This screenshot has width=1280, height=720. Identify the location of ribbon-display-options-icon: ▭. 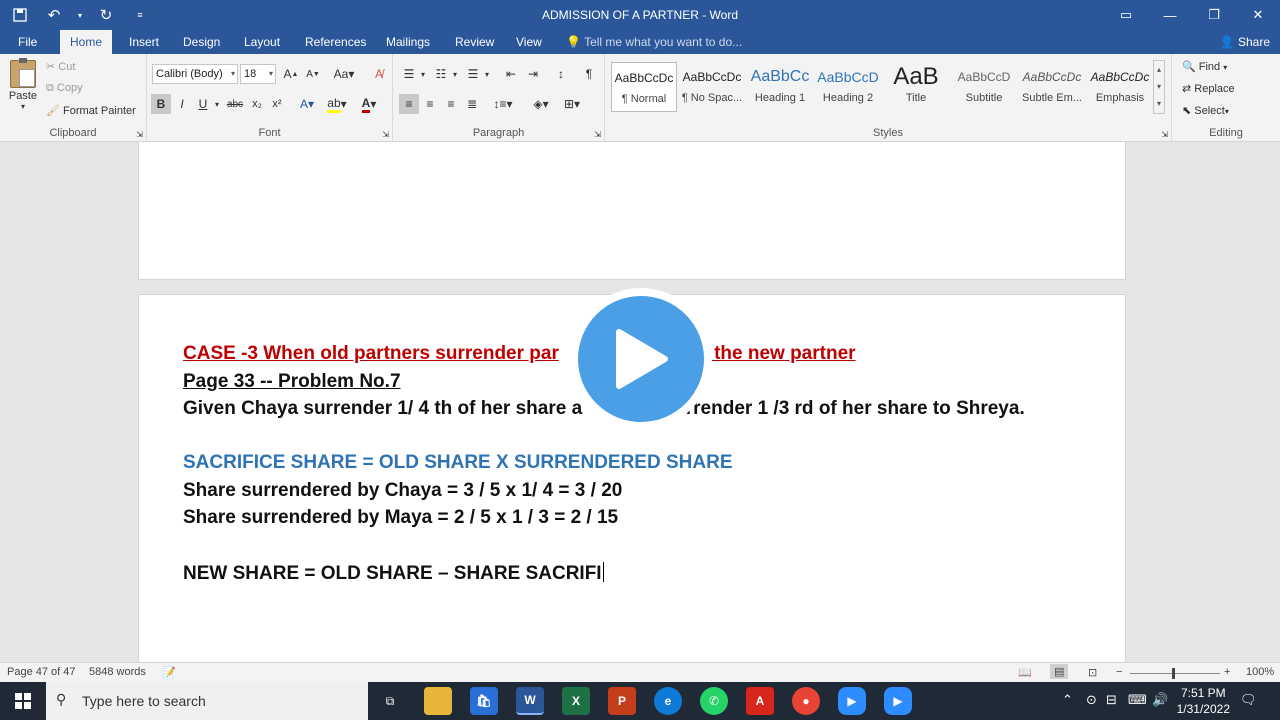
(1126, 15).